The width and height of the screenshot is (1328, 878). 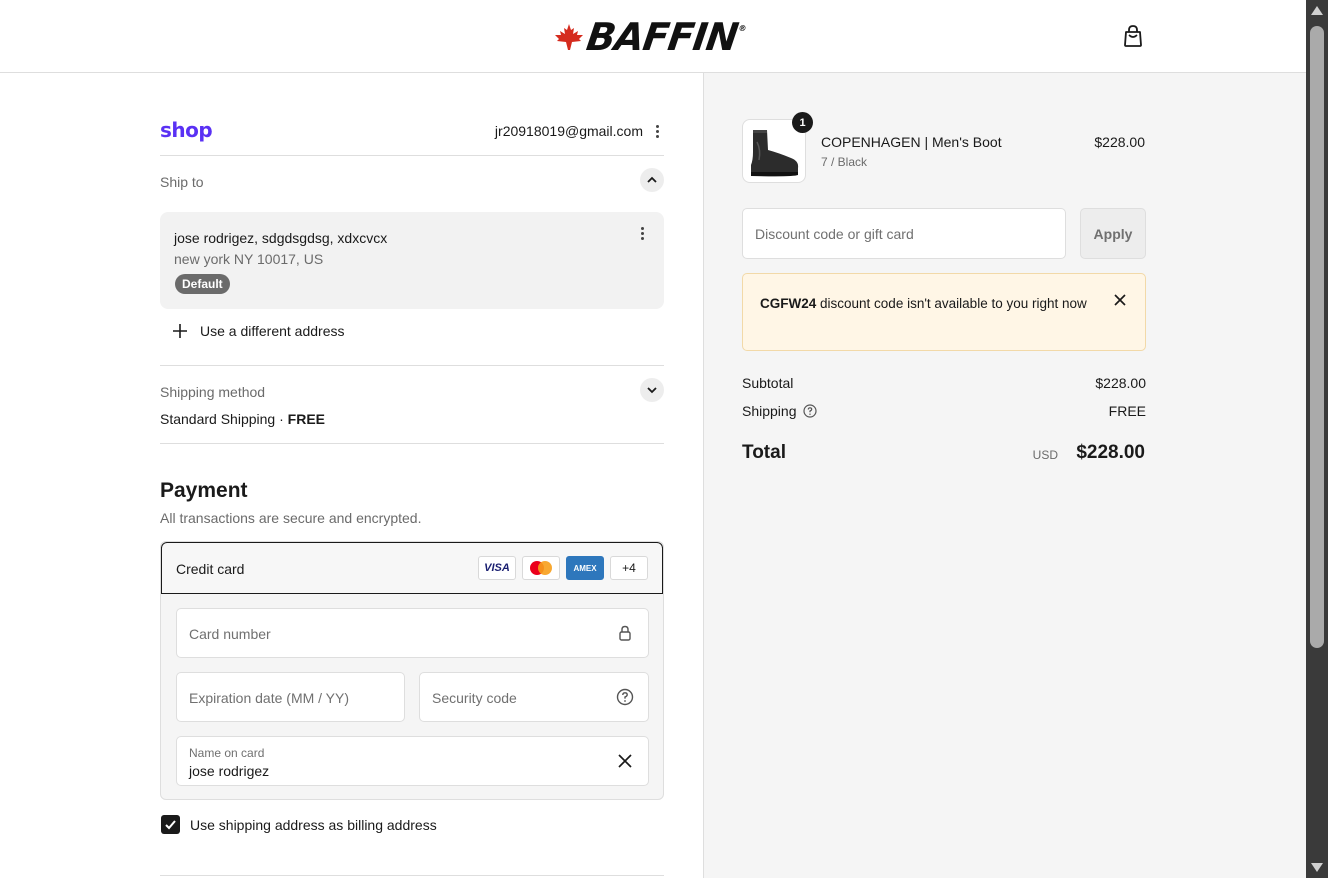 What do you see at coordinates (764, 452) in the screenshot?
I see `total-label: Total` at bounding box center [764, 452].